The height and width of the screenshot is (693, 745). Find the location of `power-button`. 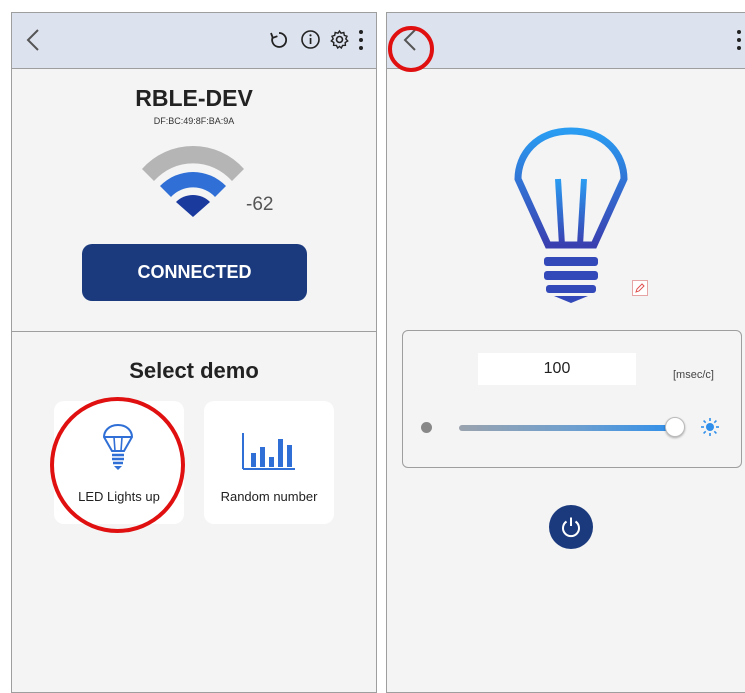

power-button is located at coordinates (571, 527).